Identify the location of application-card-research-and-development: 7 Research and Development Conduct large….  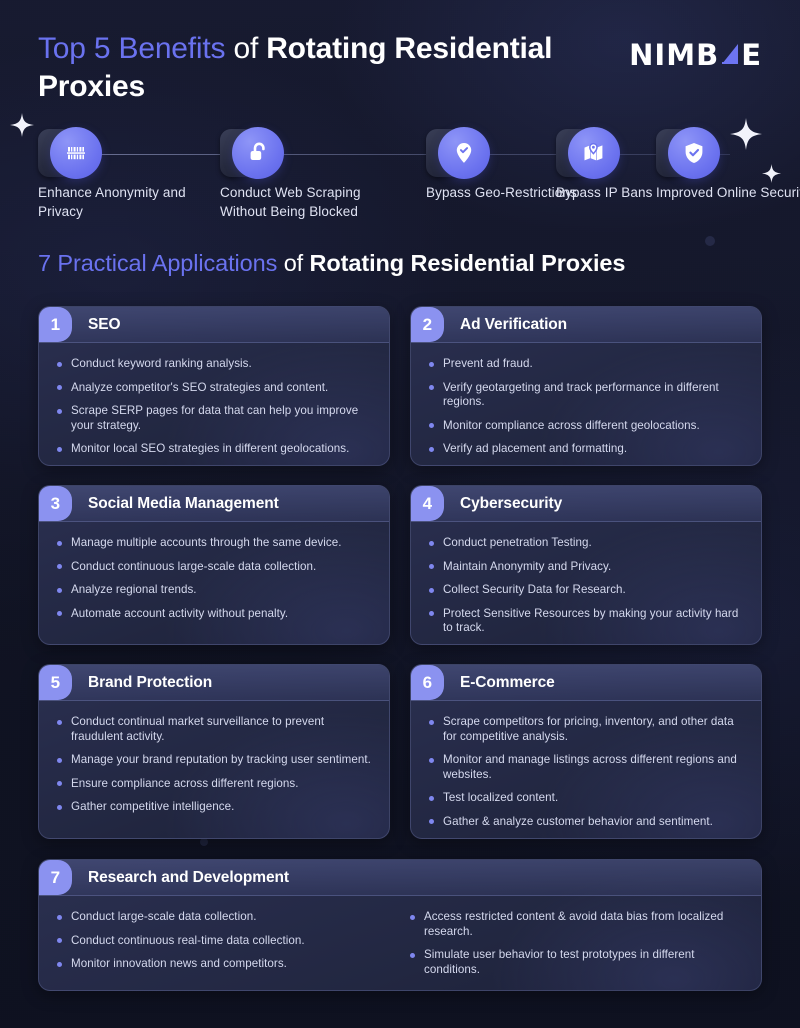
(400, 925).